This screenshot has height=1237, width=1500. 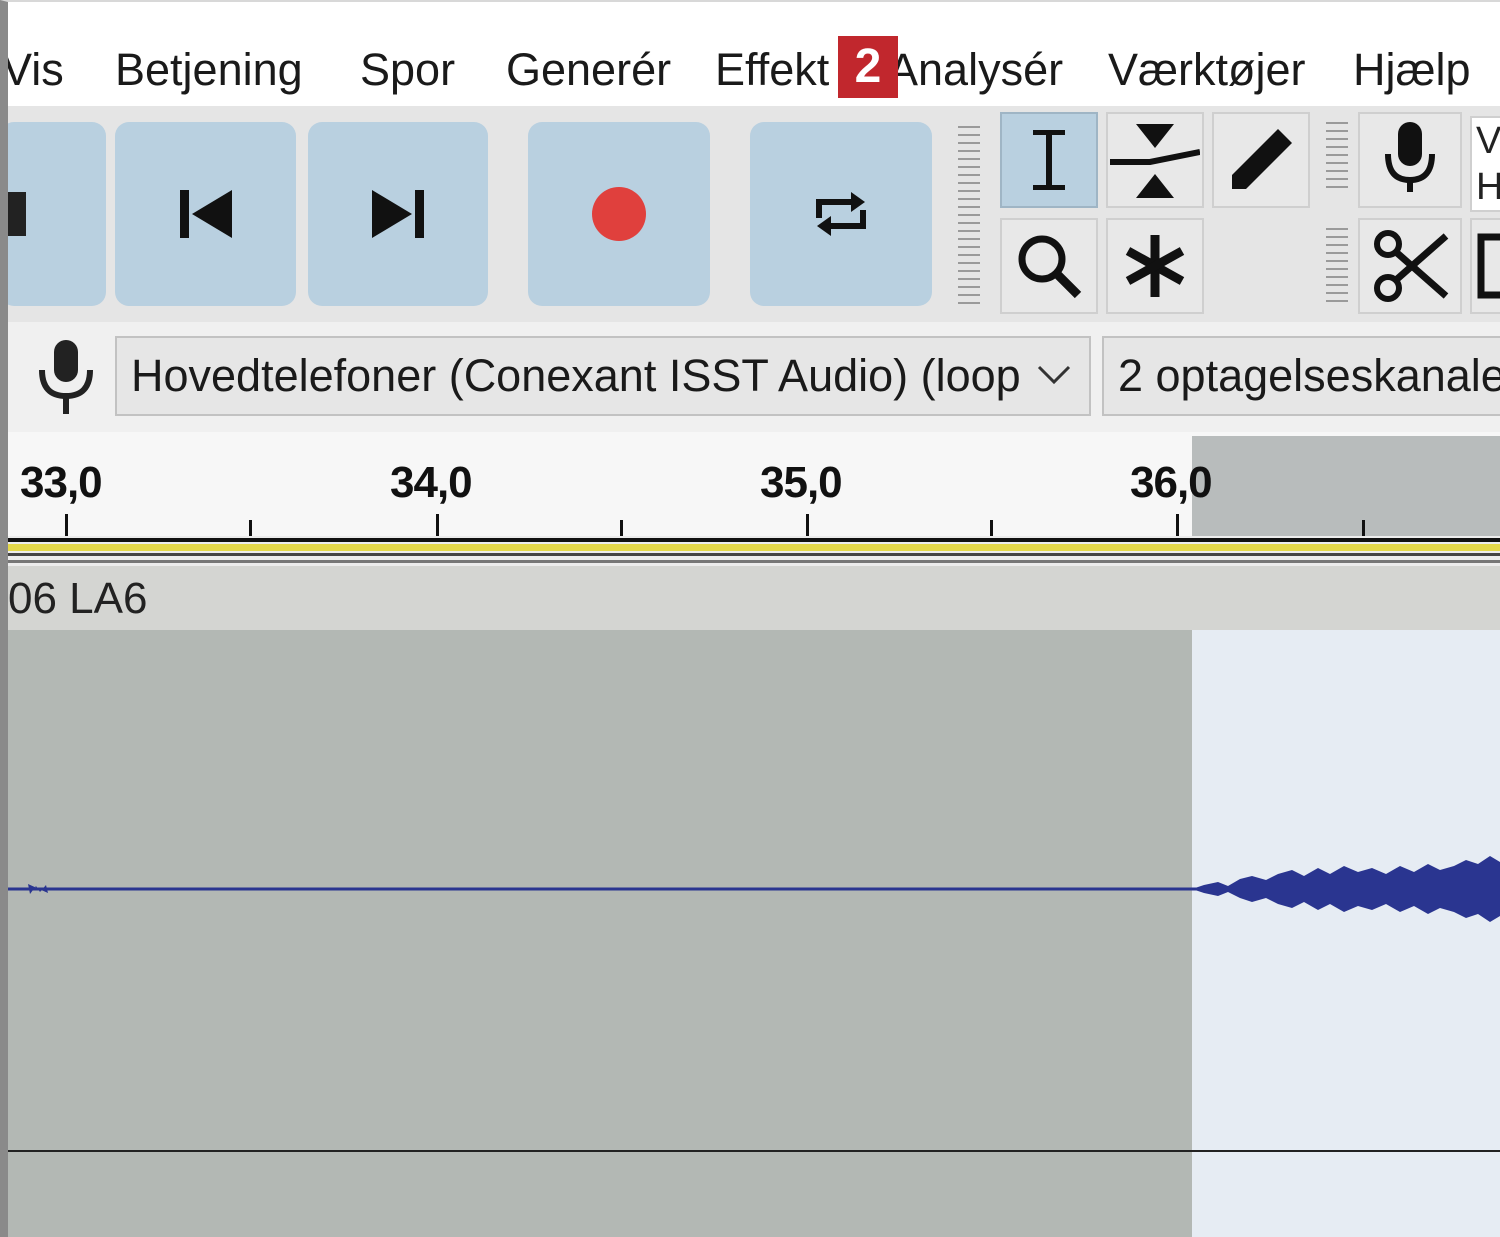 I want to click on clip-name: 06 LA6, so click(x=78, y=598).